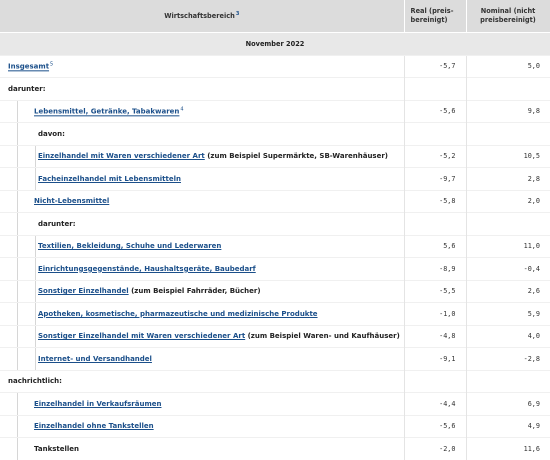 Image resolution: width=550 pixels, height=460 pixels. What do you see at coordinates (237, 14) in the screenshot?
I see `footnote-link: 3` at bounding box center [237, 14].